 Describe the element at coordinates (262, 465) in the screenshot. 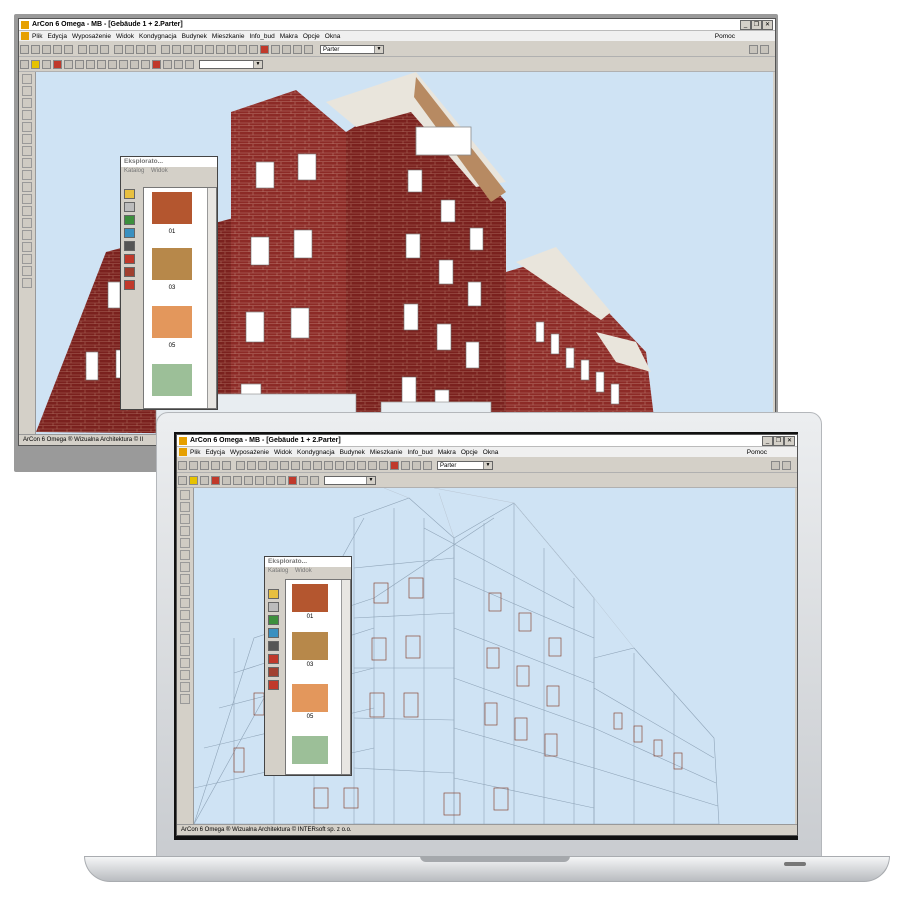

I see `paste-icon` at that location.